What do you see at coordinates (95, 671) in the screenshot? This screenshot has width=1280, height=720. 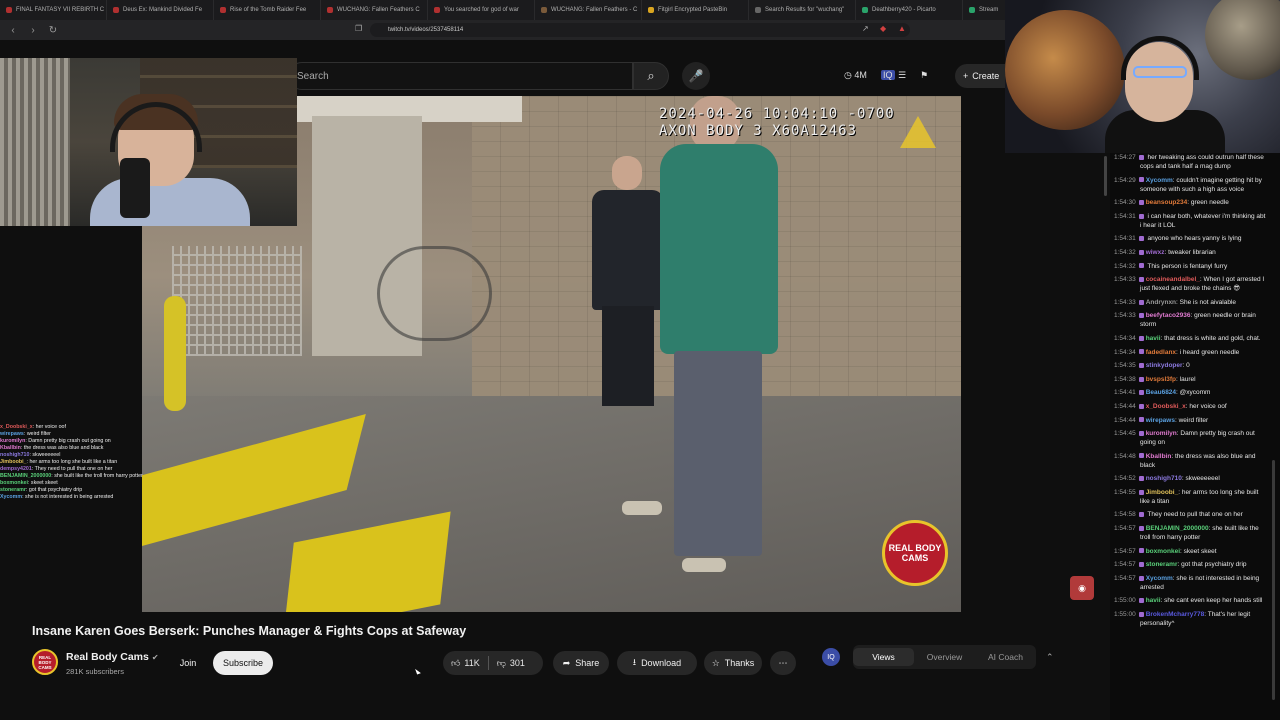 I see `subscriber-count: 281K subscribers` at bounding box center [95, 671].